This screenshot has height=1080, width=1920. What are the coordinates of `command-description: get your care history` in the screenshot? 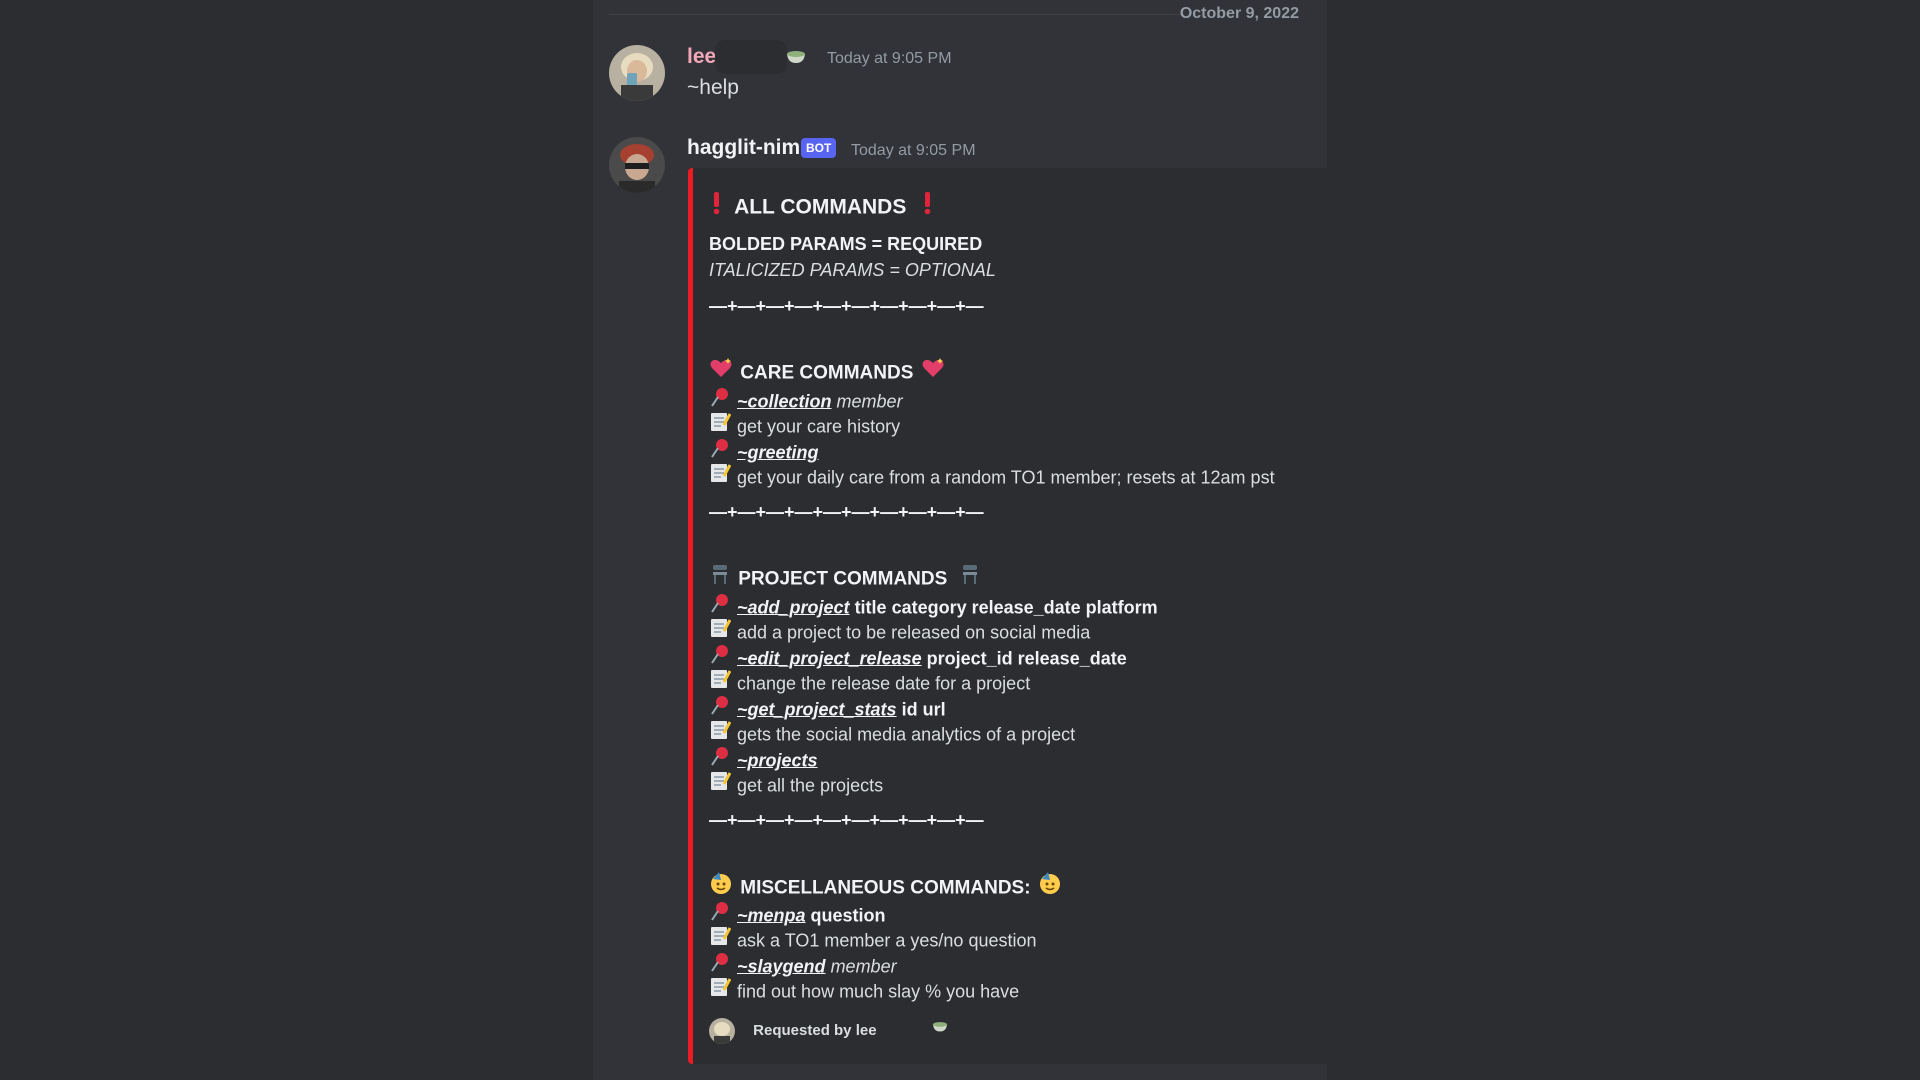 It's located at (819, 426).